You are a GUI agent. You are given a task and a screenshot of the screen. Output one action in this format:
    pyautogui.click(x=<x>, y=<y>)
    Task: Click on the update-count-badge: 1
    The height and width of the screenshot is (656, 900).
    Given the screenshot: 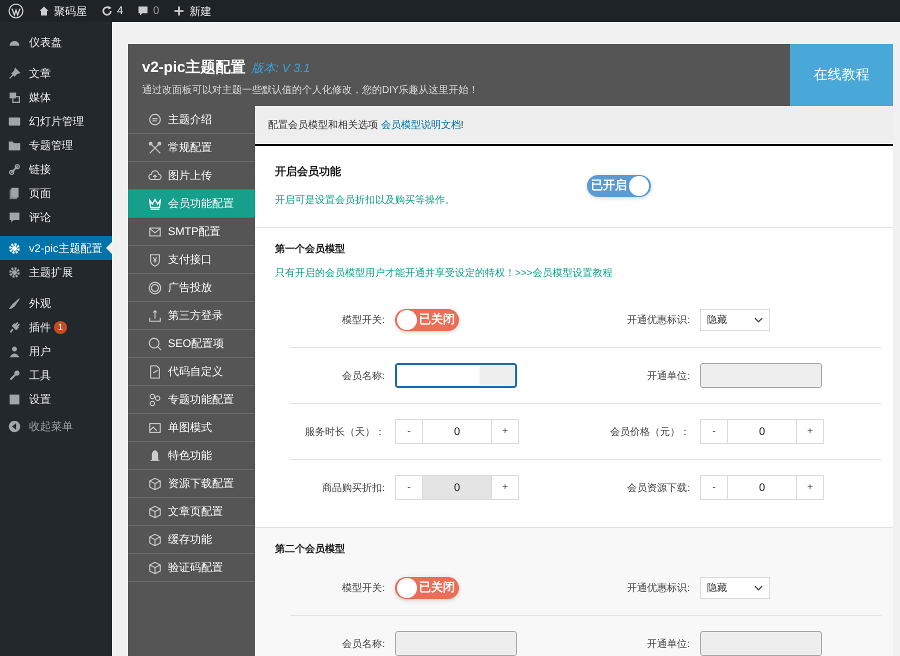 What is the action you would take?
    pyautogui.click(x=60, y=327)
    